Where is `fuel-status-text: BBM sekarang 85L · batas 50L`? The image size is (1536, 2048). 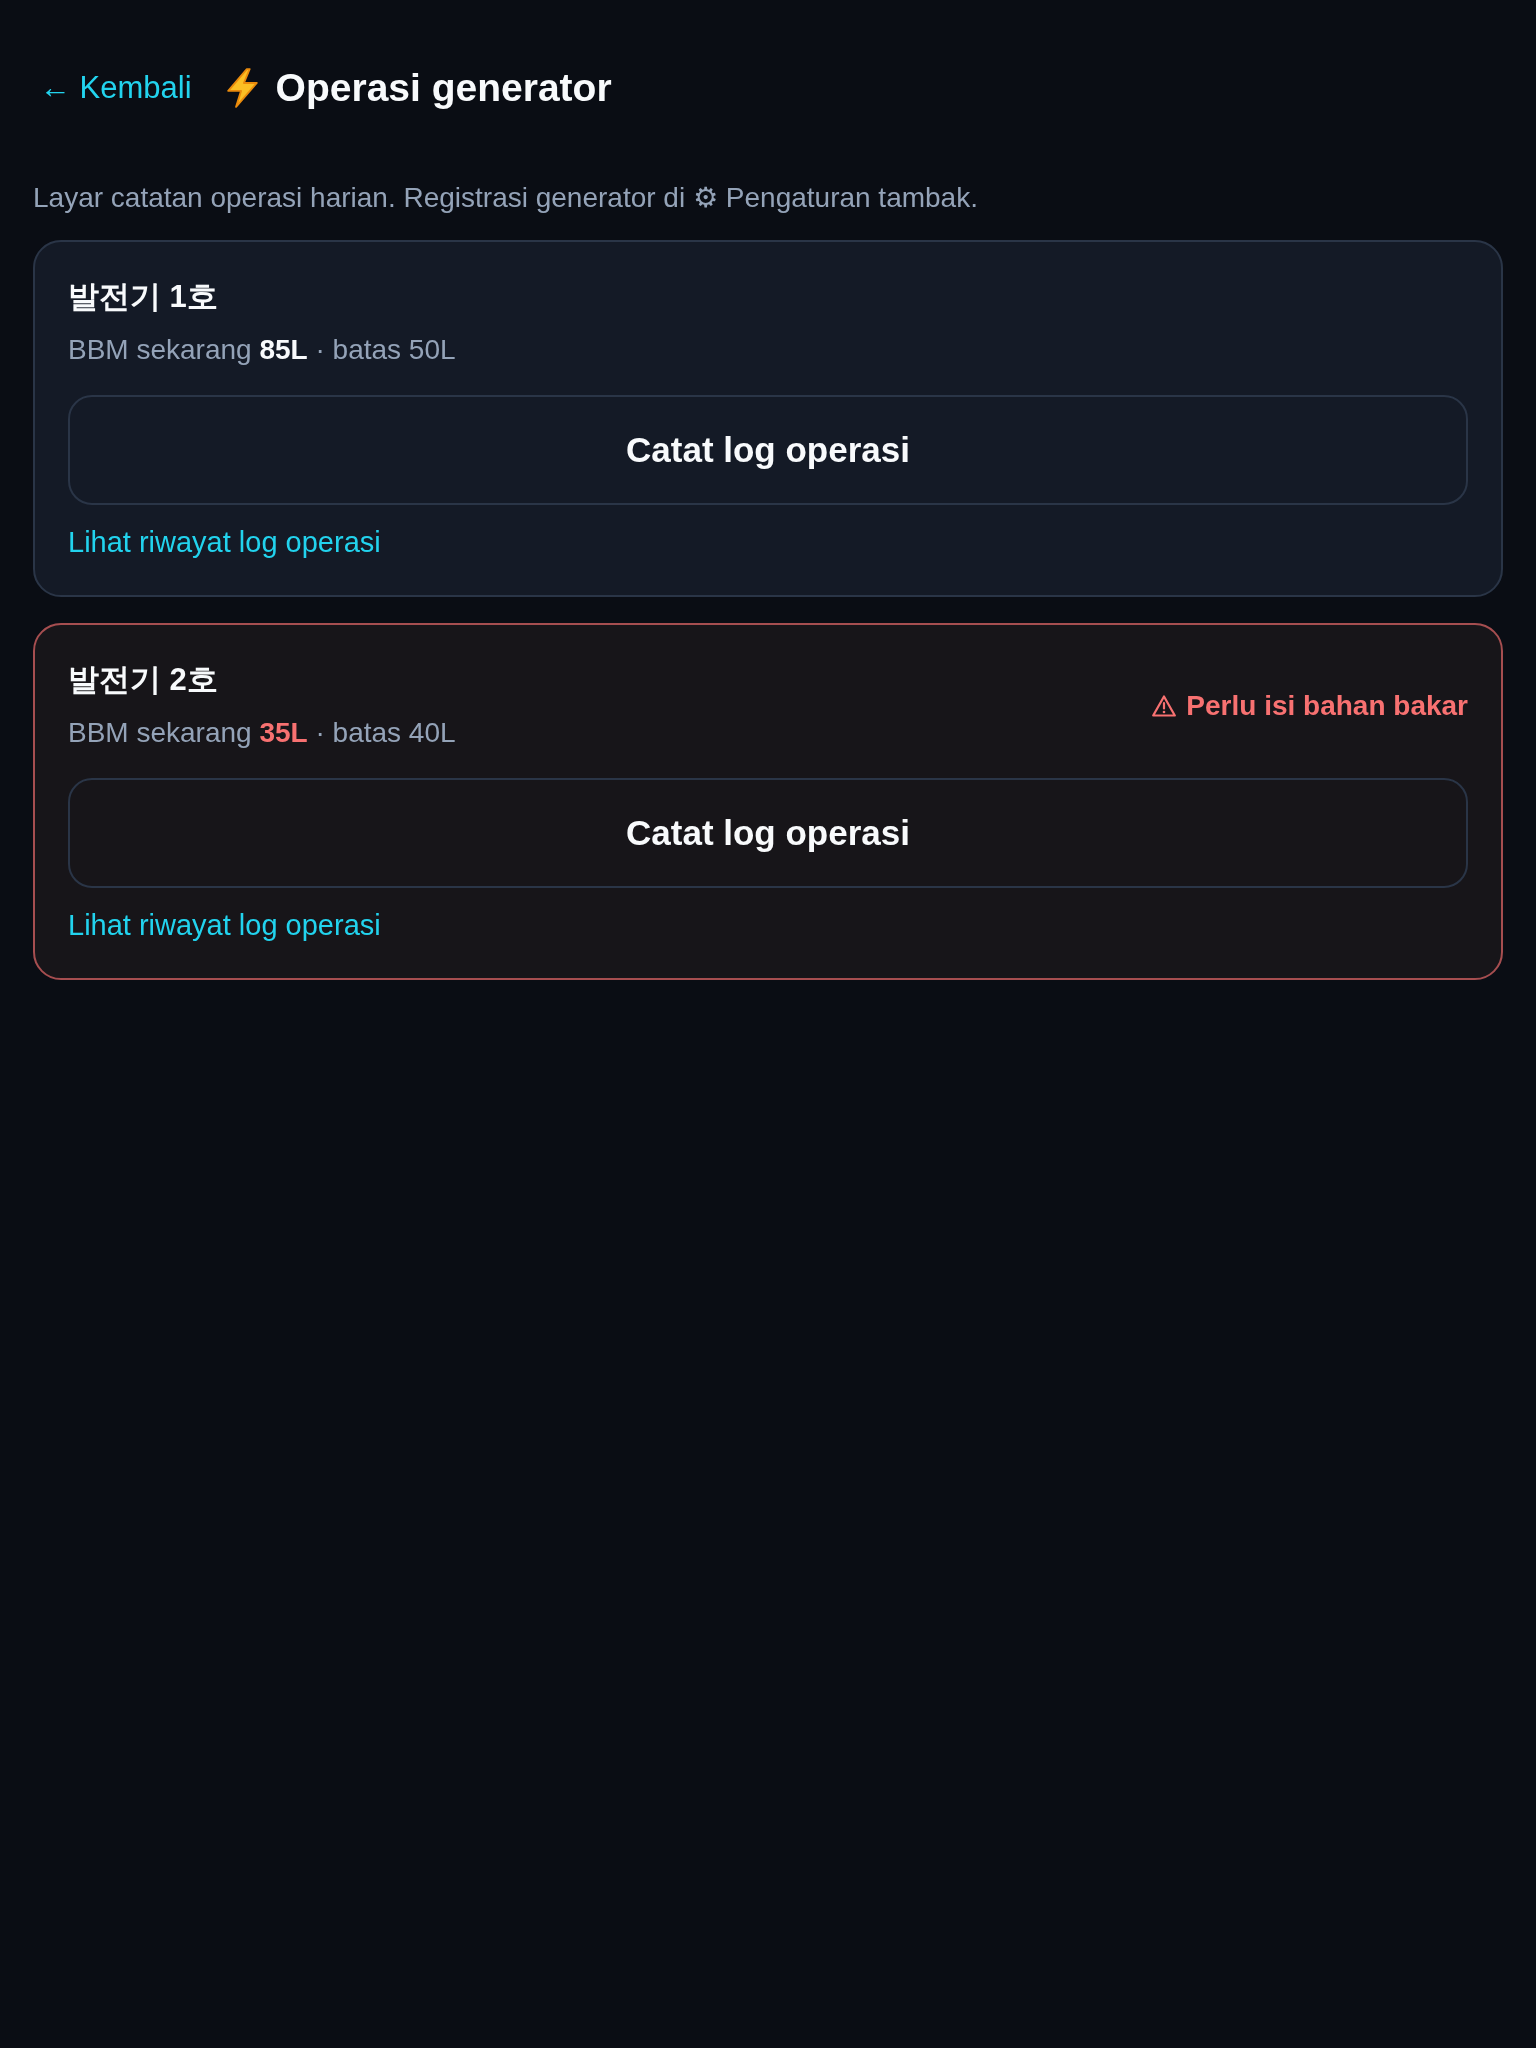 fuel-status-text: BBM sekarang 85L · batas 50L is located at coordinates (262, 350).